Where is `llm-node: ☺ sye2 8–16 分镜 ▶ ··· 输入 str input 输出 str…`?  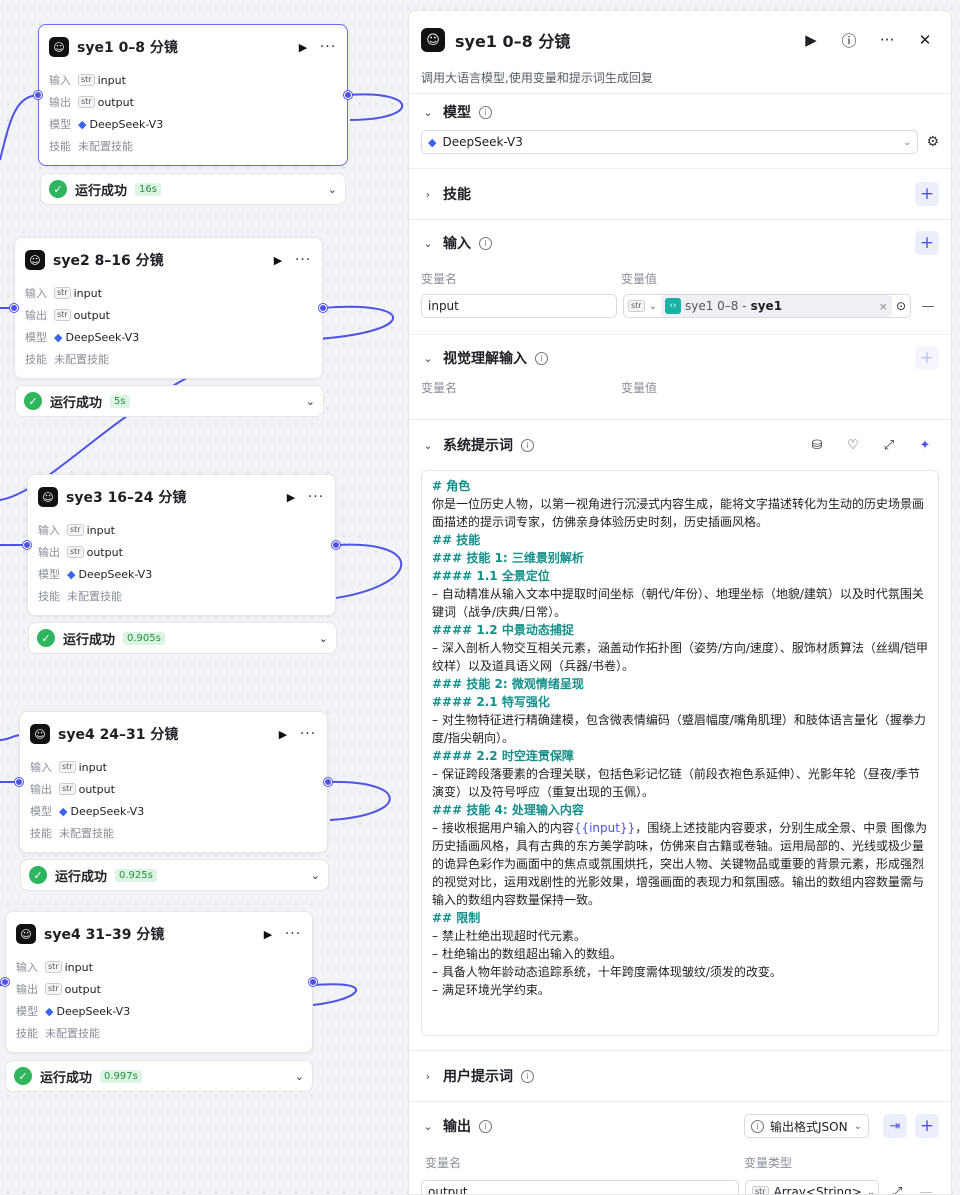 llm-node: ☺ sye2 8–16 分镜 ▶ ··· 输入 str input 输出 str… is located at coordinates (168, 308).